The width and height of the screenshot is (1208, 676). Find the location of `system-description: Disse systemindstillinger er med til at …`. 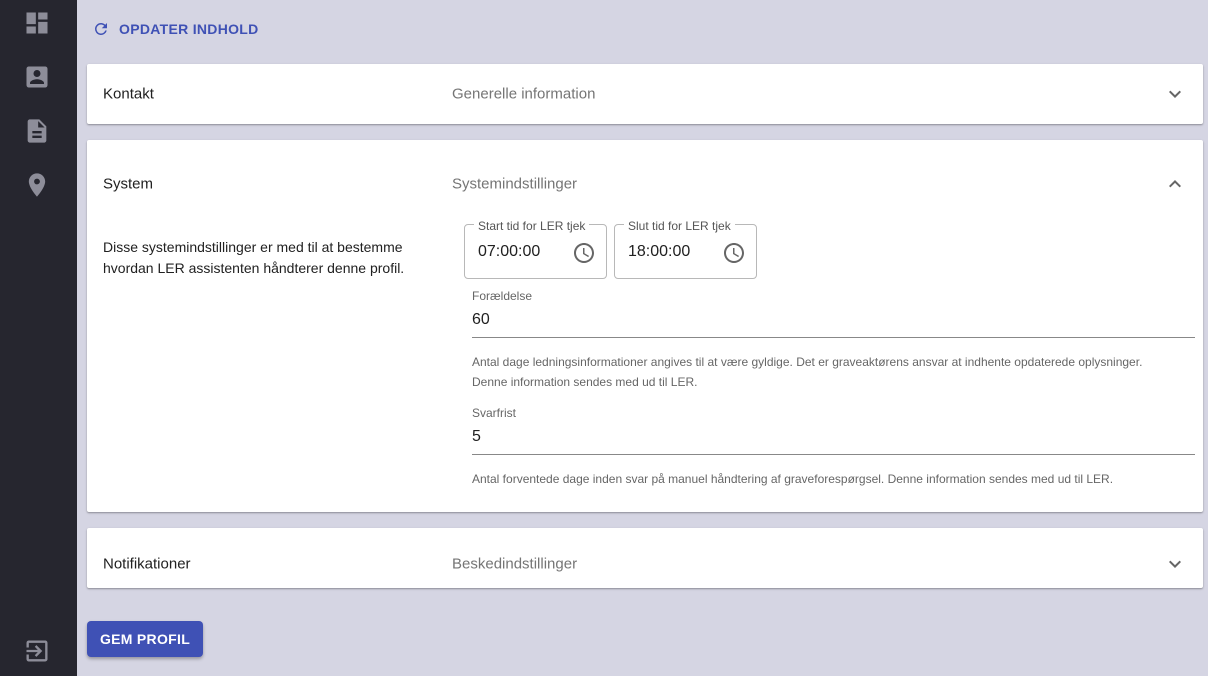

system-description: Disse systemindstillinger er med til at … is located at coordinates (254, 257).